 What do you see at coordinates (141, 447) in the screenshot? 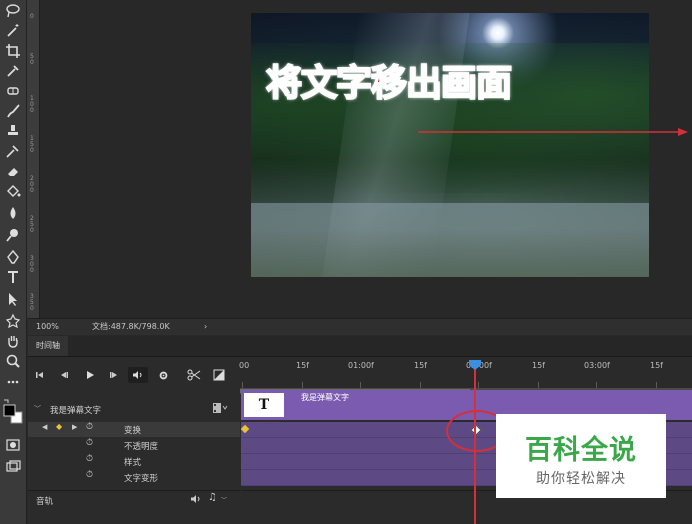
I see `property-label: 不透明度` at bounding box center [141, 447].